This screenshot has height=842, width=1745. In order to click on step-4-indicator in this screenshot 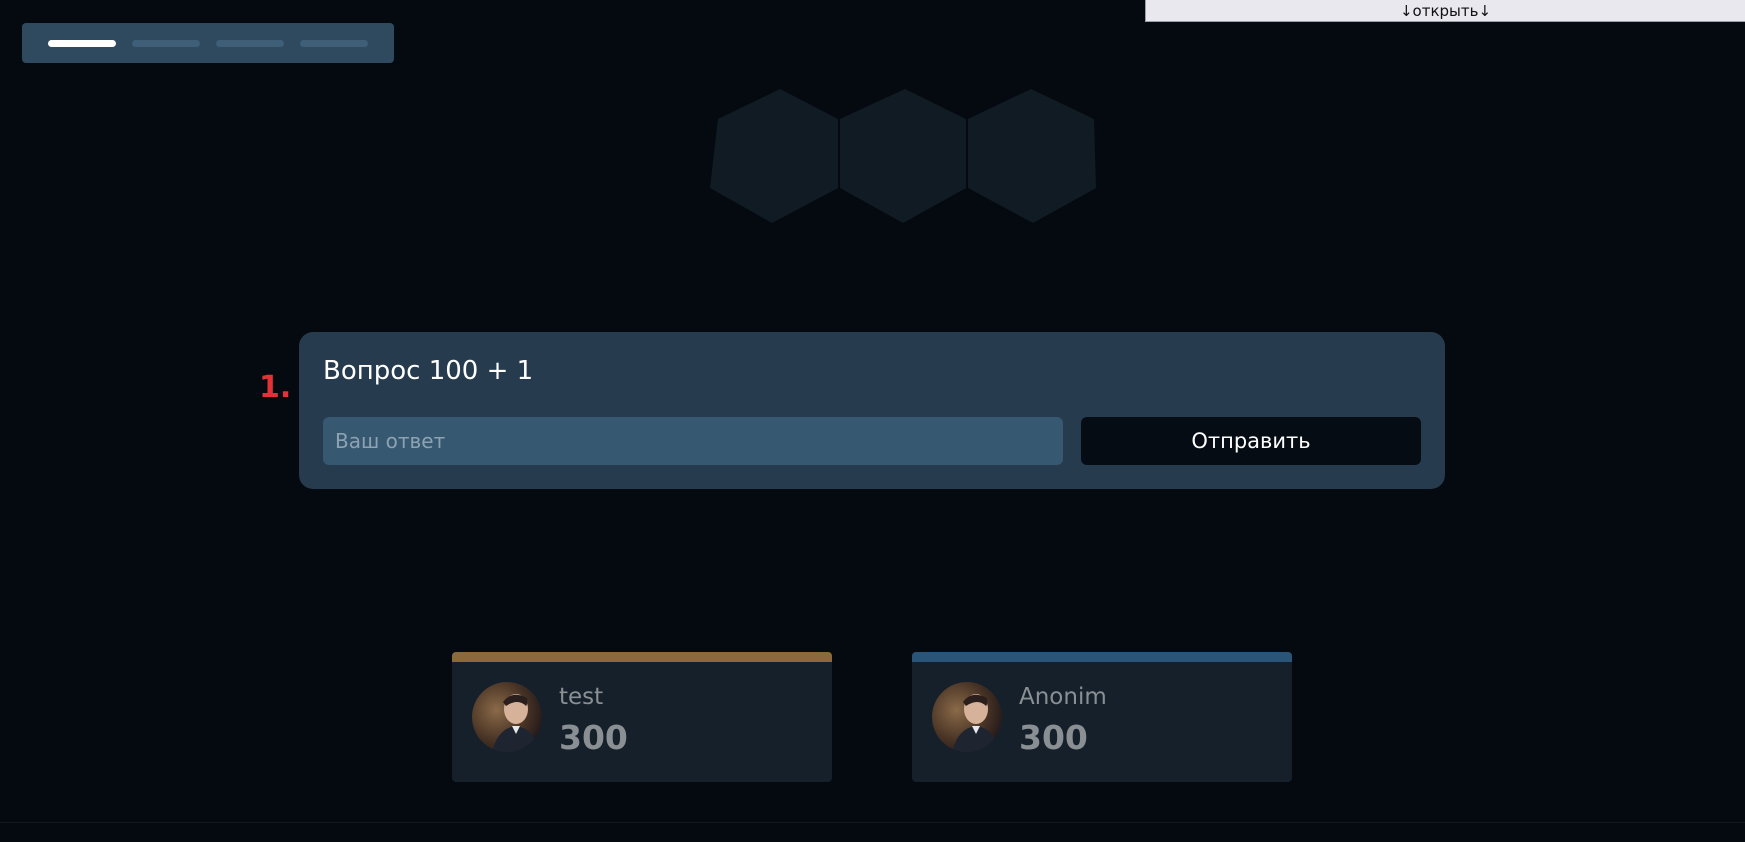, I will do `click(334, 43)`.